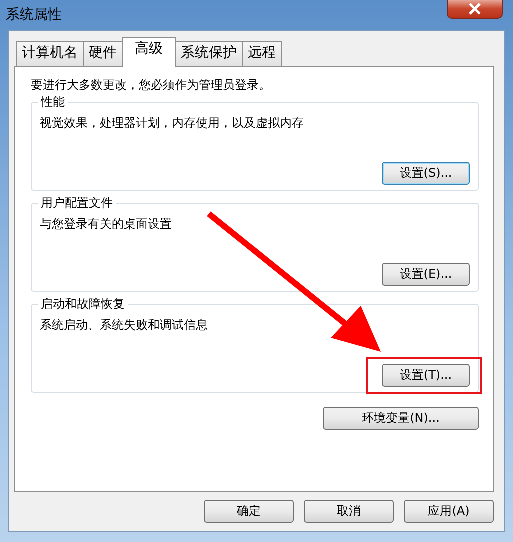  What do you see at coordinates (149, 52) in the screenshot?
I see `tab: 高级` at bounding box center [149, 52].